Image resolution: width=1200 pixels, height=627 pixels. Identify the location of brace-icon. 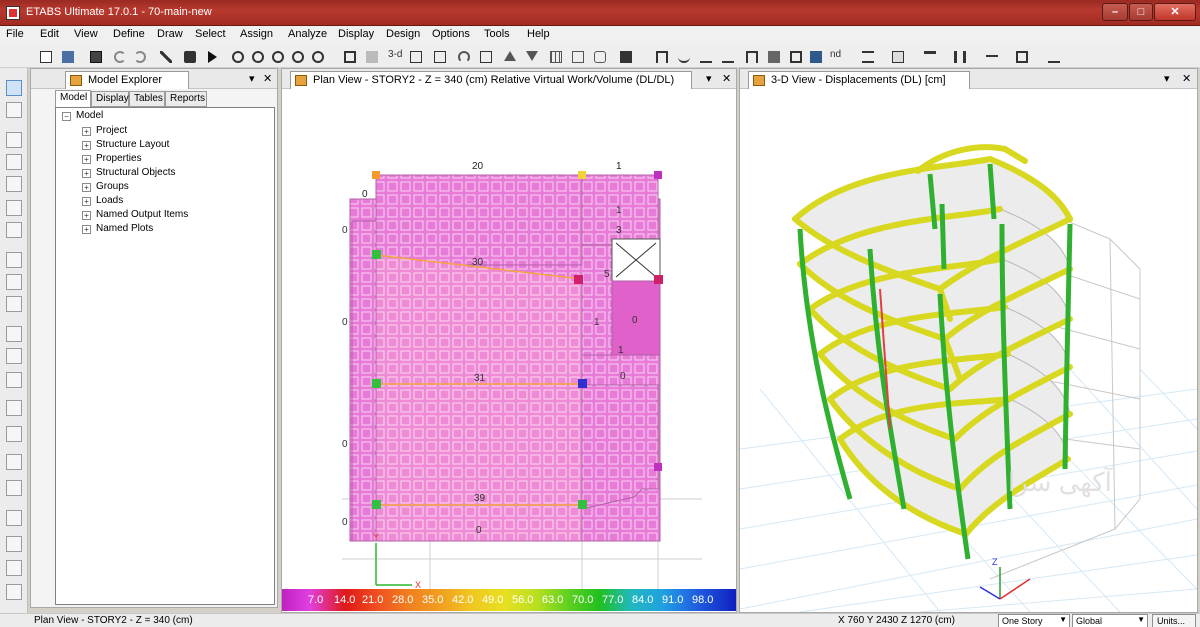
(991, 56).